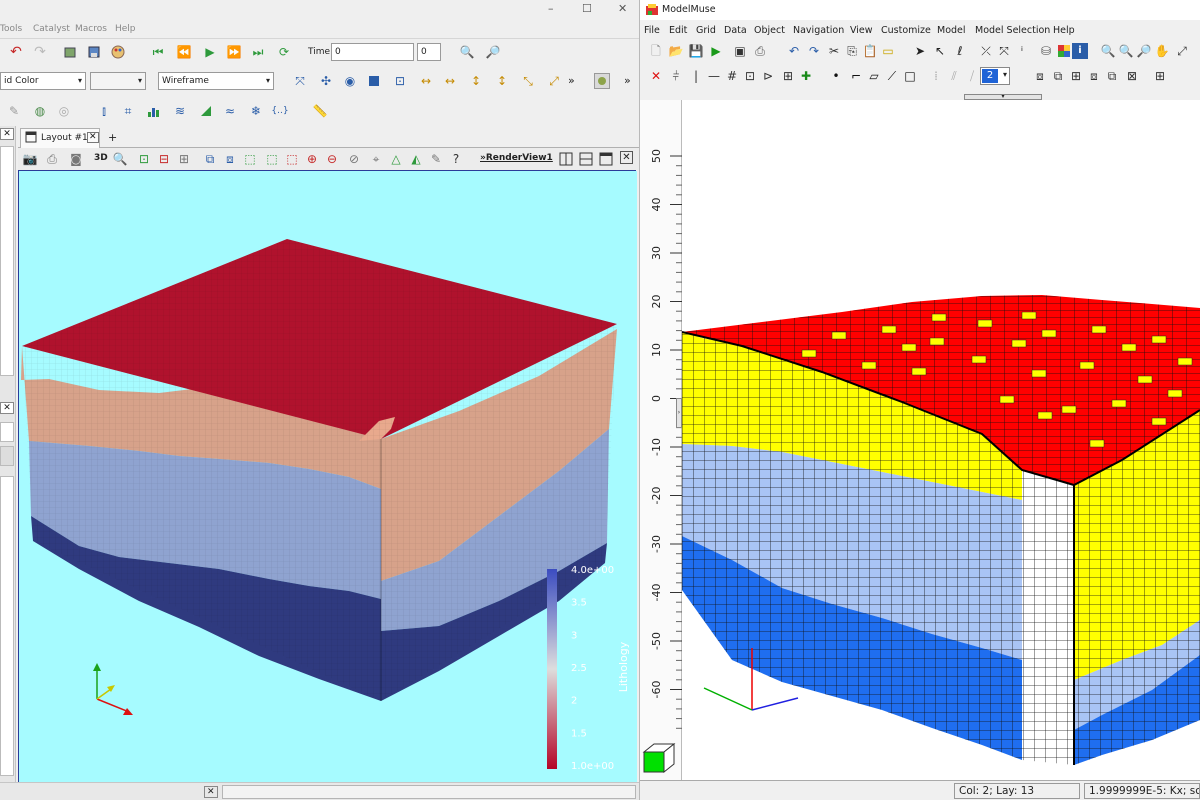  What do you see at coordinates (70, 52) in the screenshot?
I see `reset-camera-icon` at bounding box center [70, 52].